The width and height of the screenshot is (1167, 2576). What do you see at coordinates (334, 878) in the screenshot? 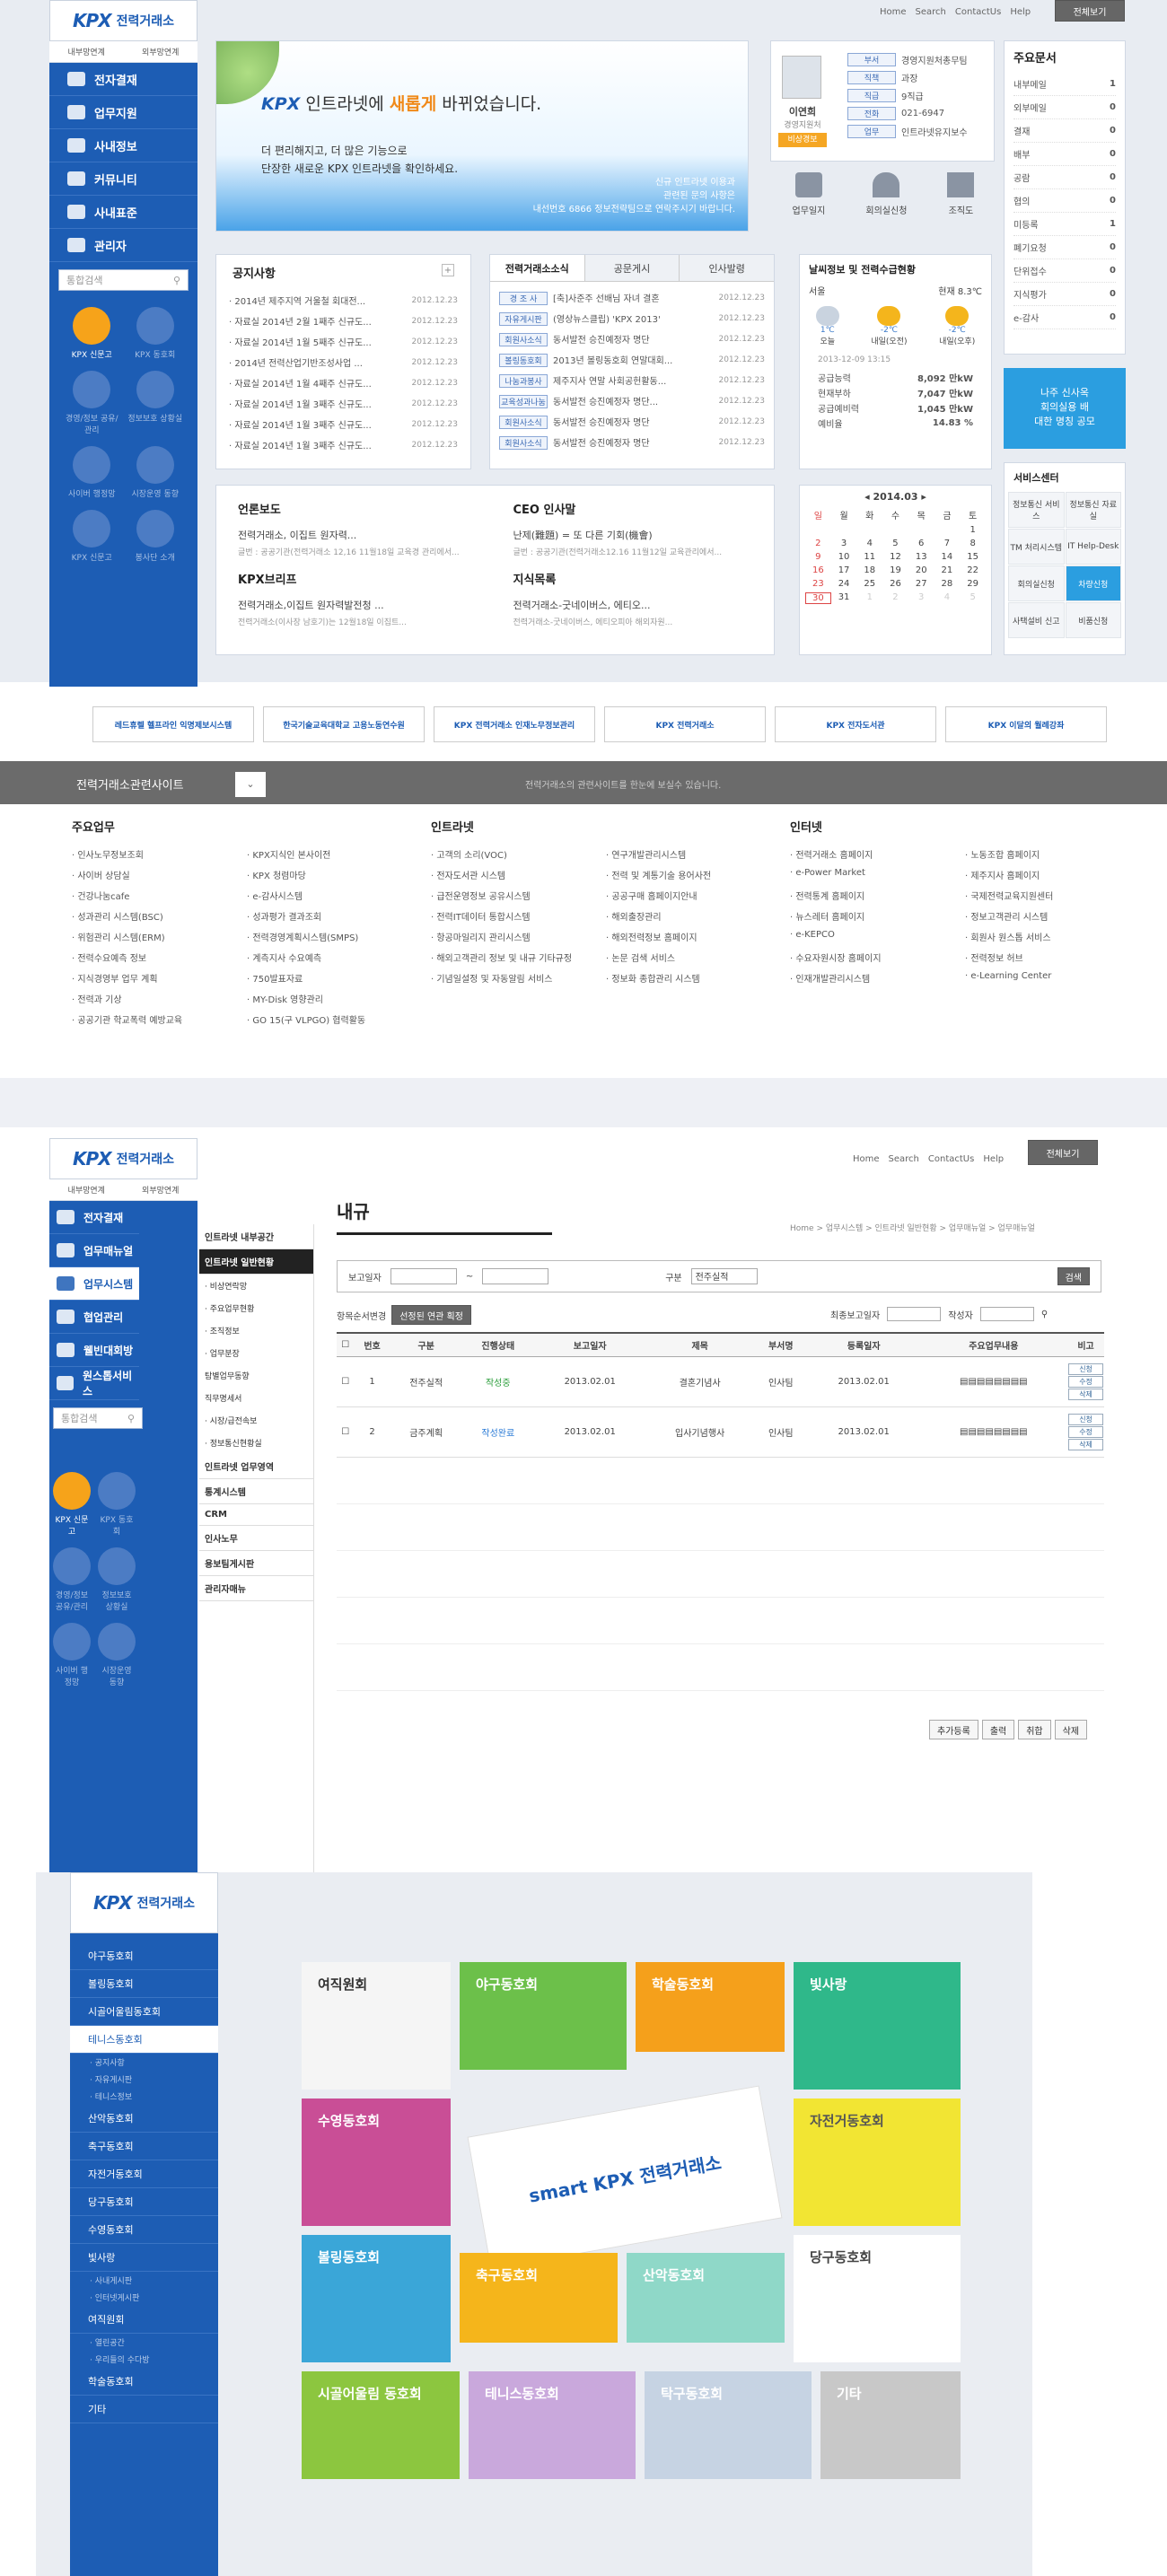
I see `related-link: · KPX 청렴마당` at bounding box center [334, 878].